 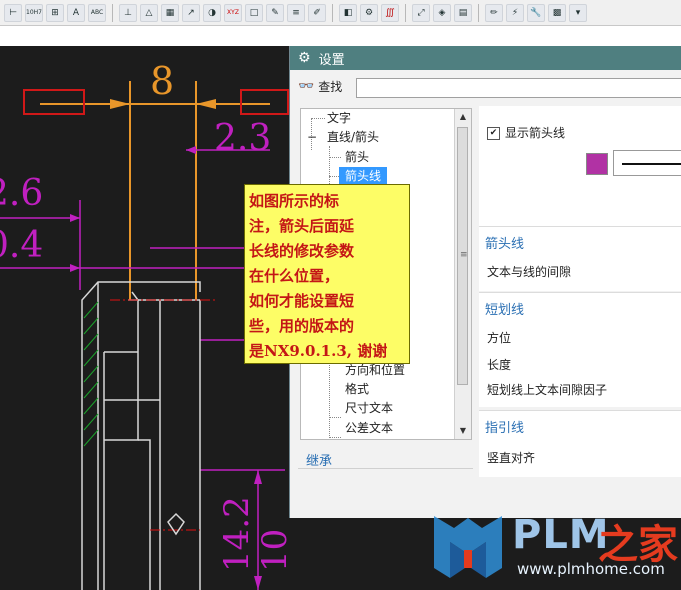 I want to click on drop-icon: ▾, so click(x=578, y=12).